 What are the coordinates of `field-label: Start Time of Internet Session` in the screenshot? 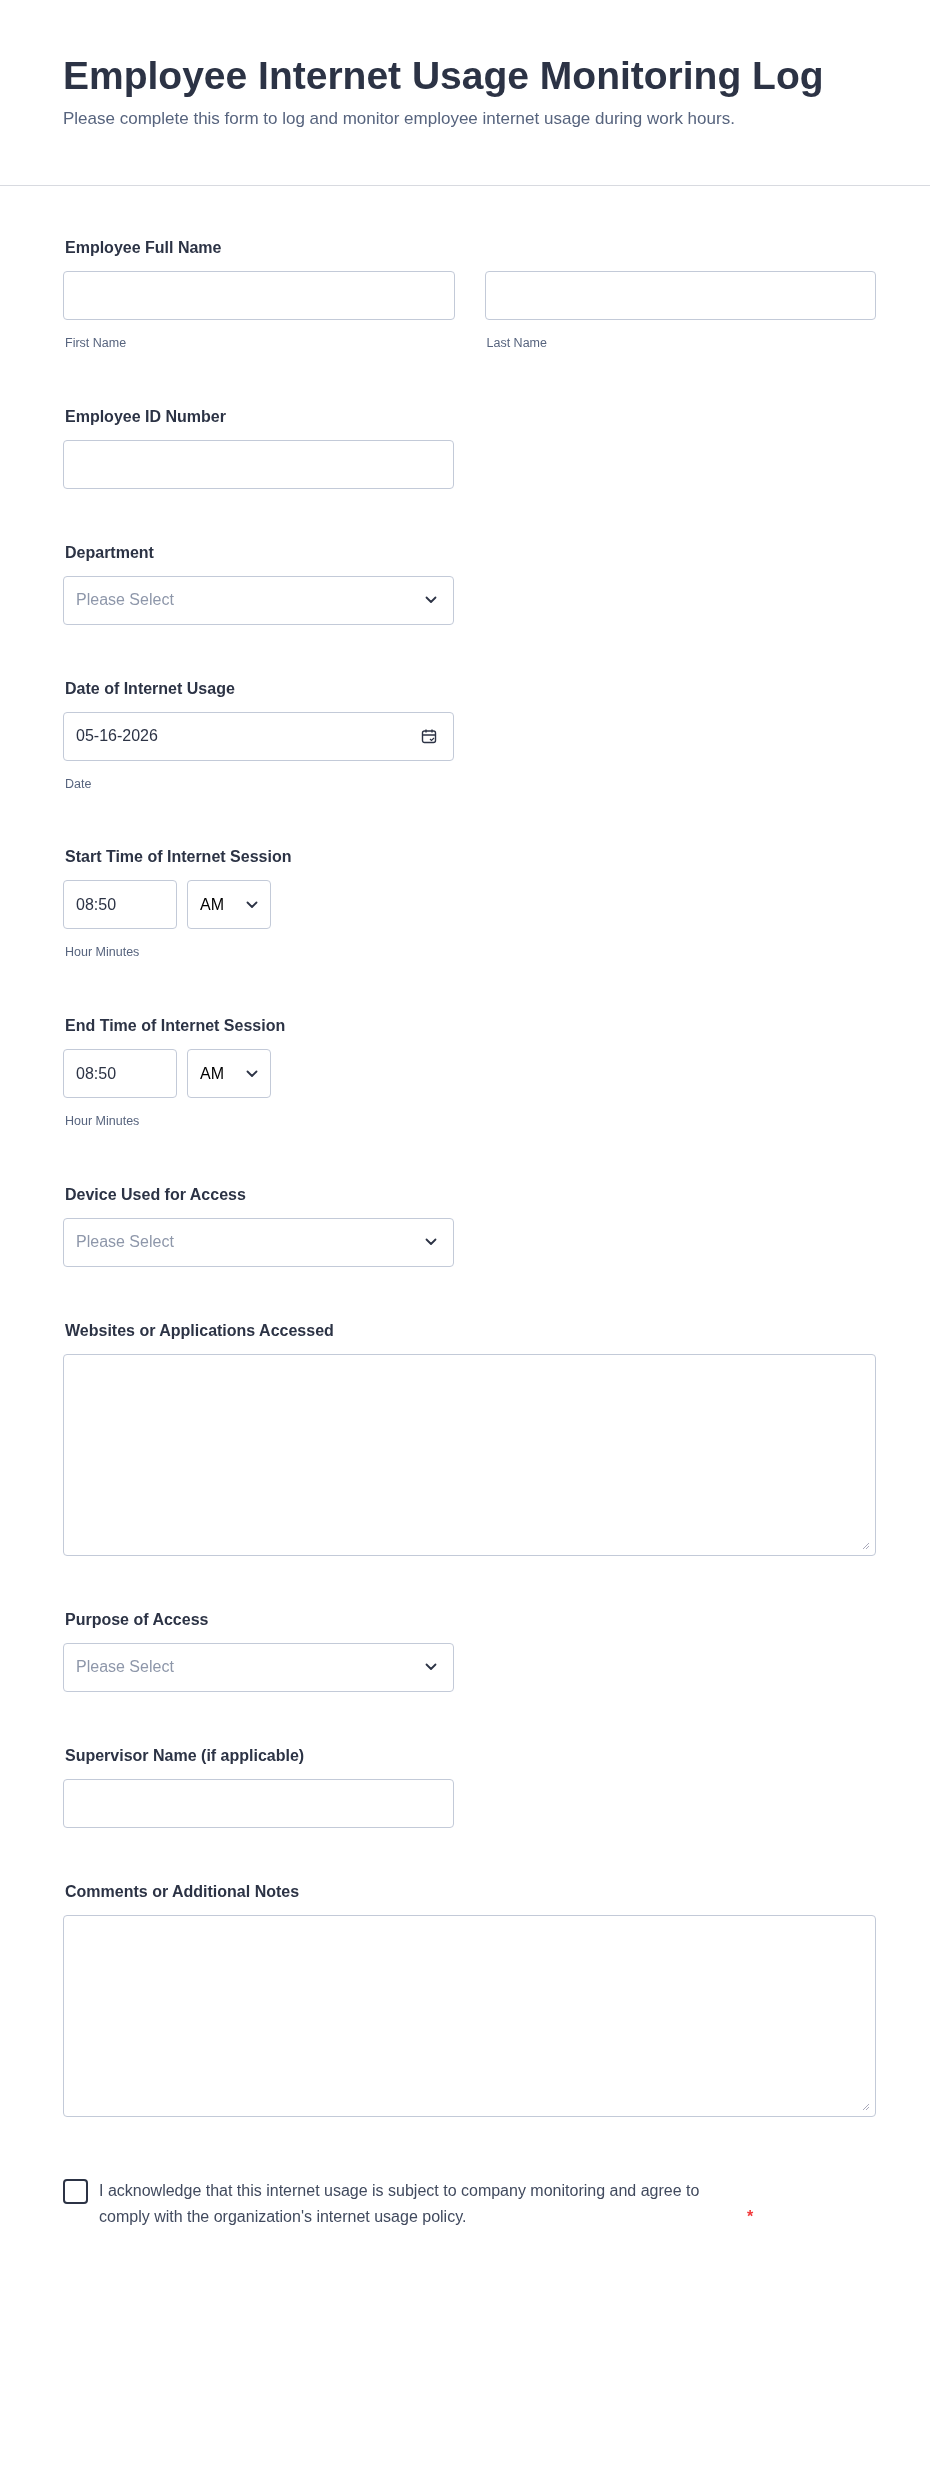 It's located at (178, 857).